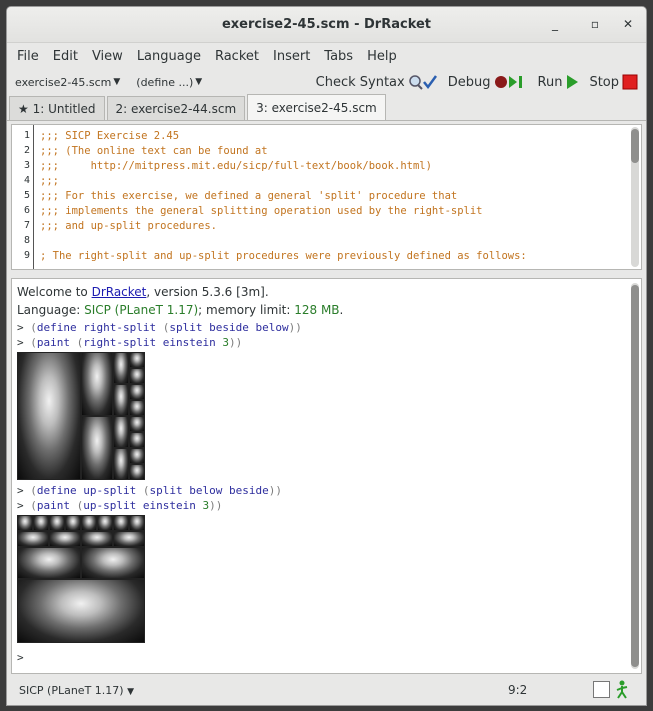 This screenshot has height=711, width=653. Describe the element at coordinates (326, 690) in the screenshot. I see `status-bar: SICP (PLaneT 1.17) ▼ 9:2` at that location.